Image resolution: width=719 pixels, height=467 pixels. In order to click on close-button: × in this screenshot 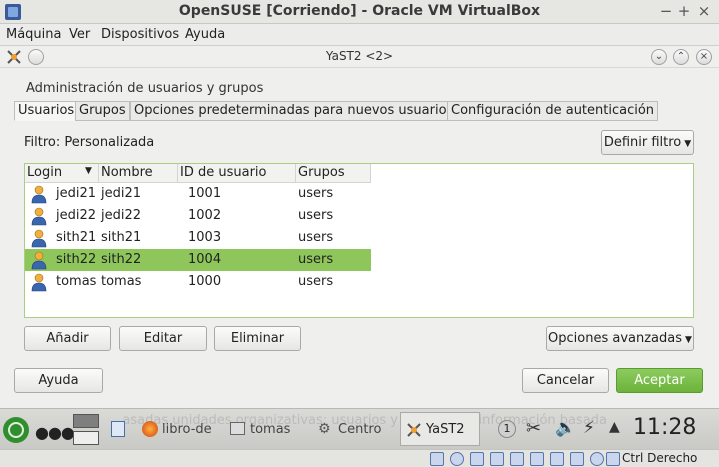, I will do `click(704, 11)`.